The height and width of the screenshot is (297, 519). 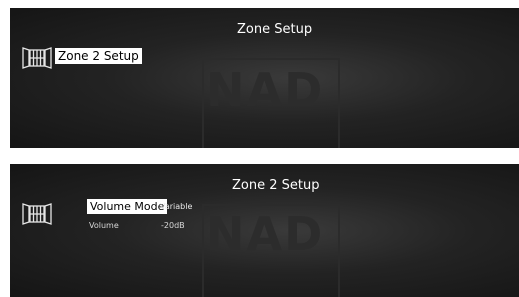 What do you see at coordinates (173, 225) in the screenshot?
I see `setting-volume-value: -20dB` at bounding box center [173, 225].